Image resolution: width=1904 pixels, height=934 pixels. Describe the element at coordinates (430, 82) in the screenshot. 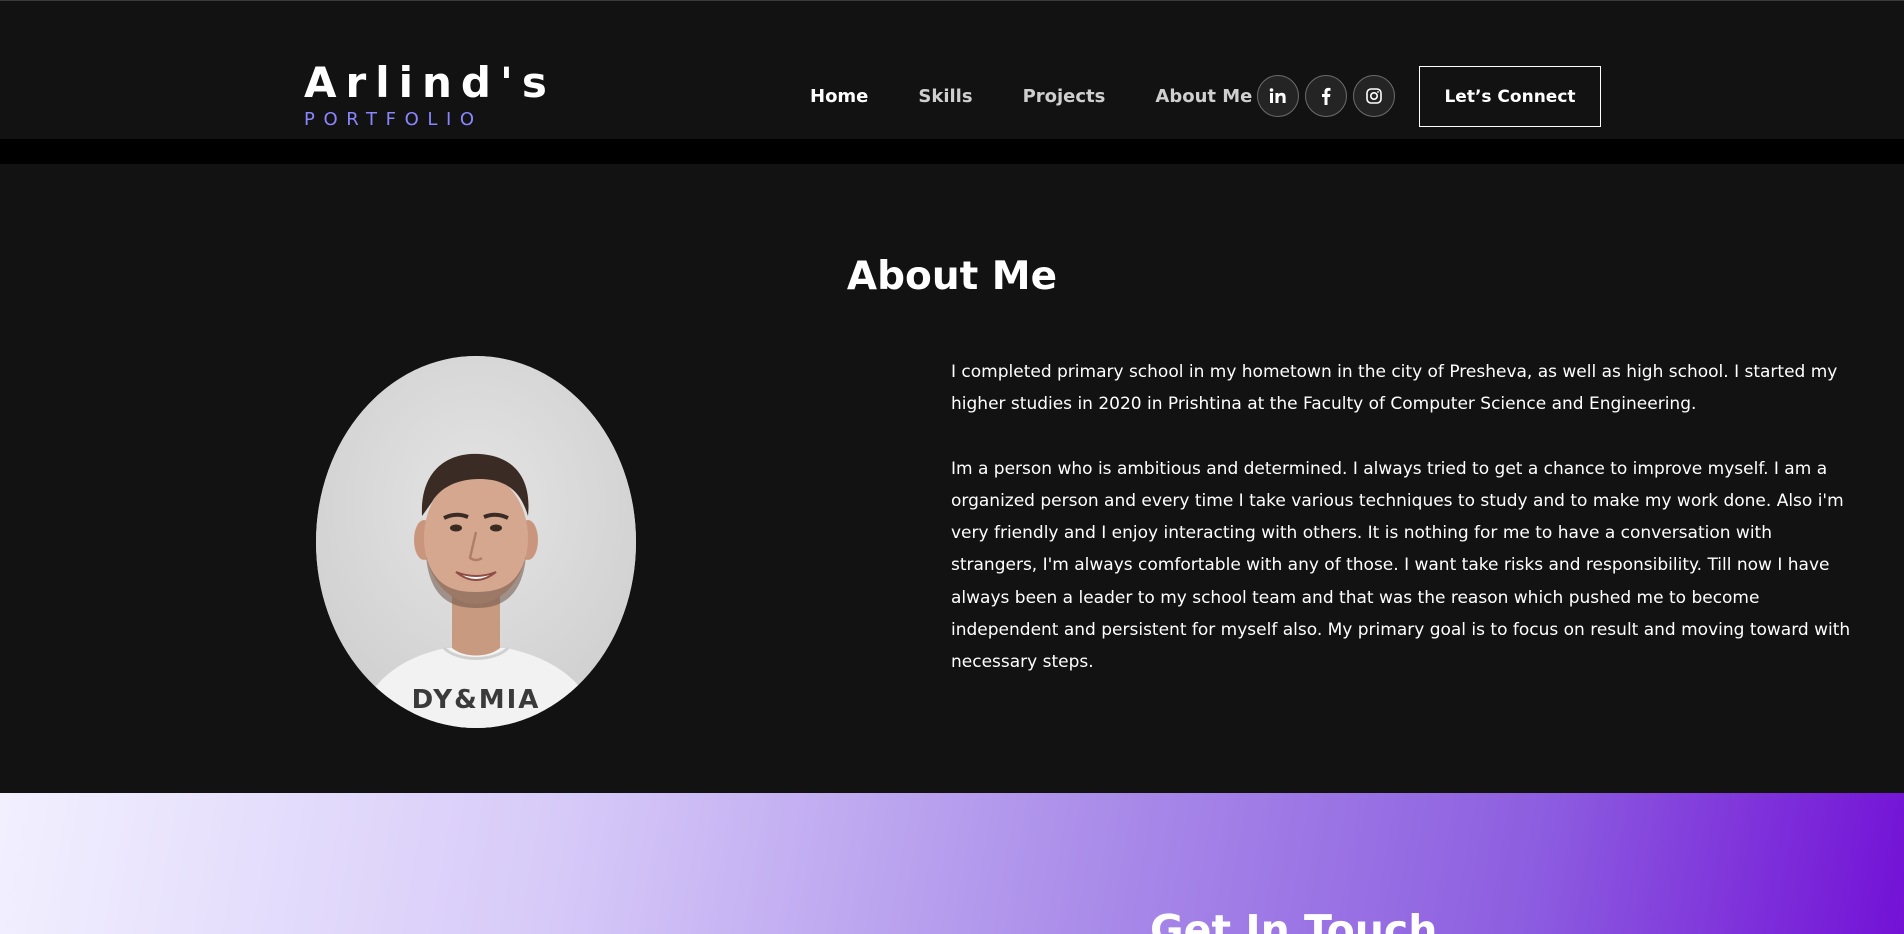

I see `brand-title: Arlind's` at that location.